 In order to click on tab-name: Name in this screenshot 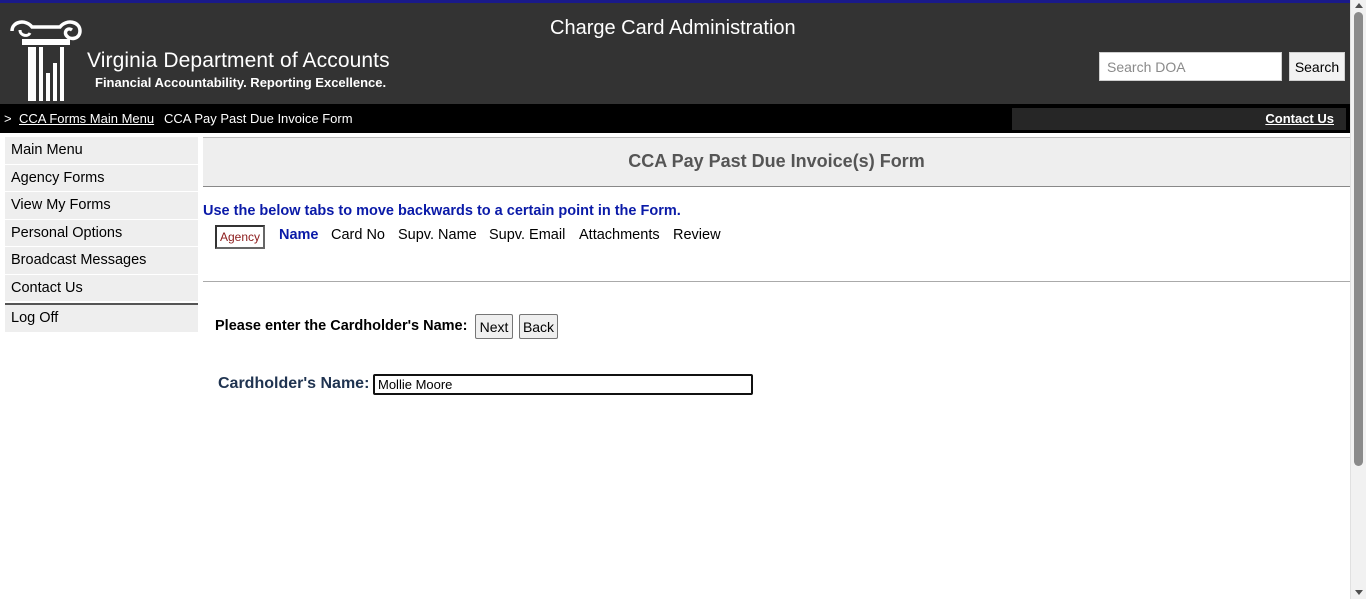, I will do `click(299, 235)`.